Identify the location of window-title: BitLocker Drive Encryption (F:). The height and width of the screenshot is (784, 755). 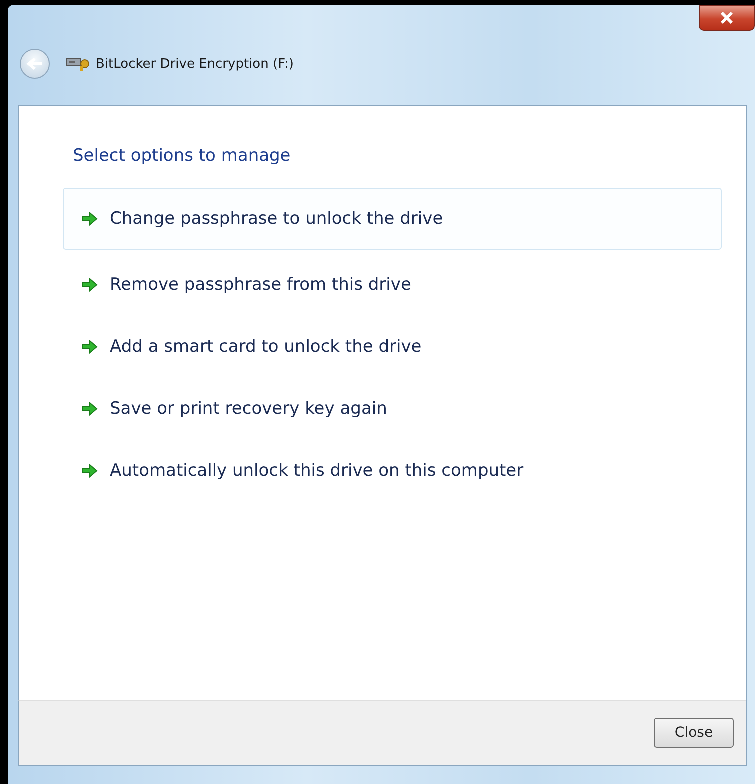
(195, 64).